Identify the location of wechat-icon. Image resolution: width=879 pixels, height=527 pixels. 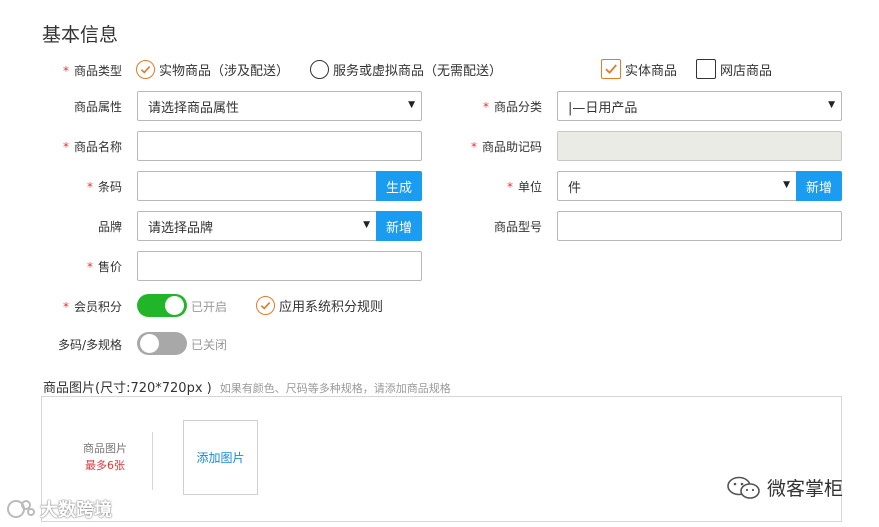
(743, 487).